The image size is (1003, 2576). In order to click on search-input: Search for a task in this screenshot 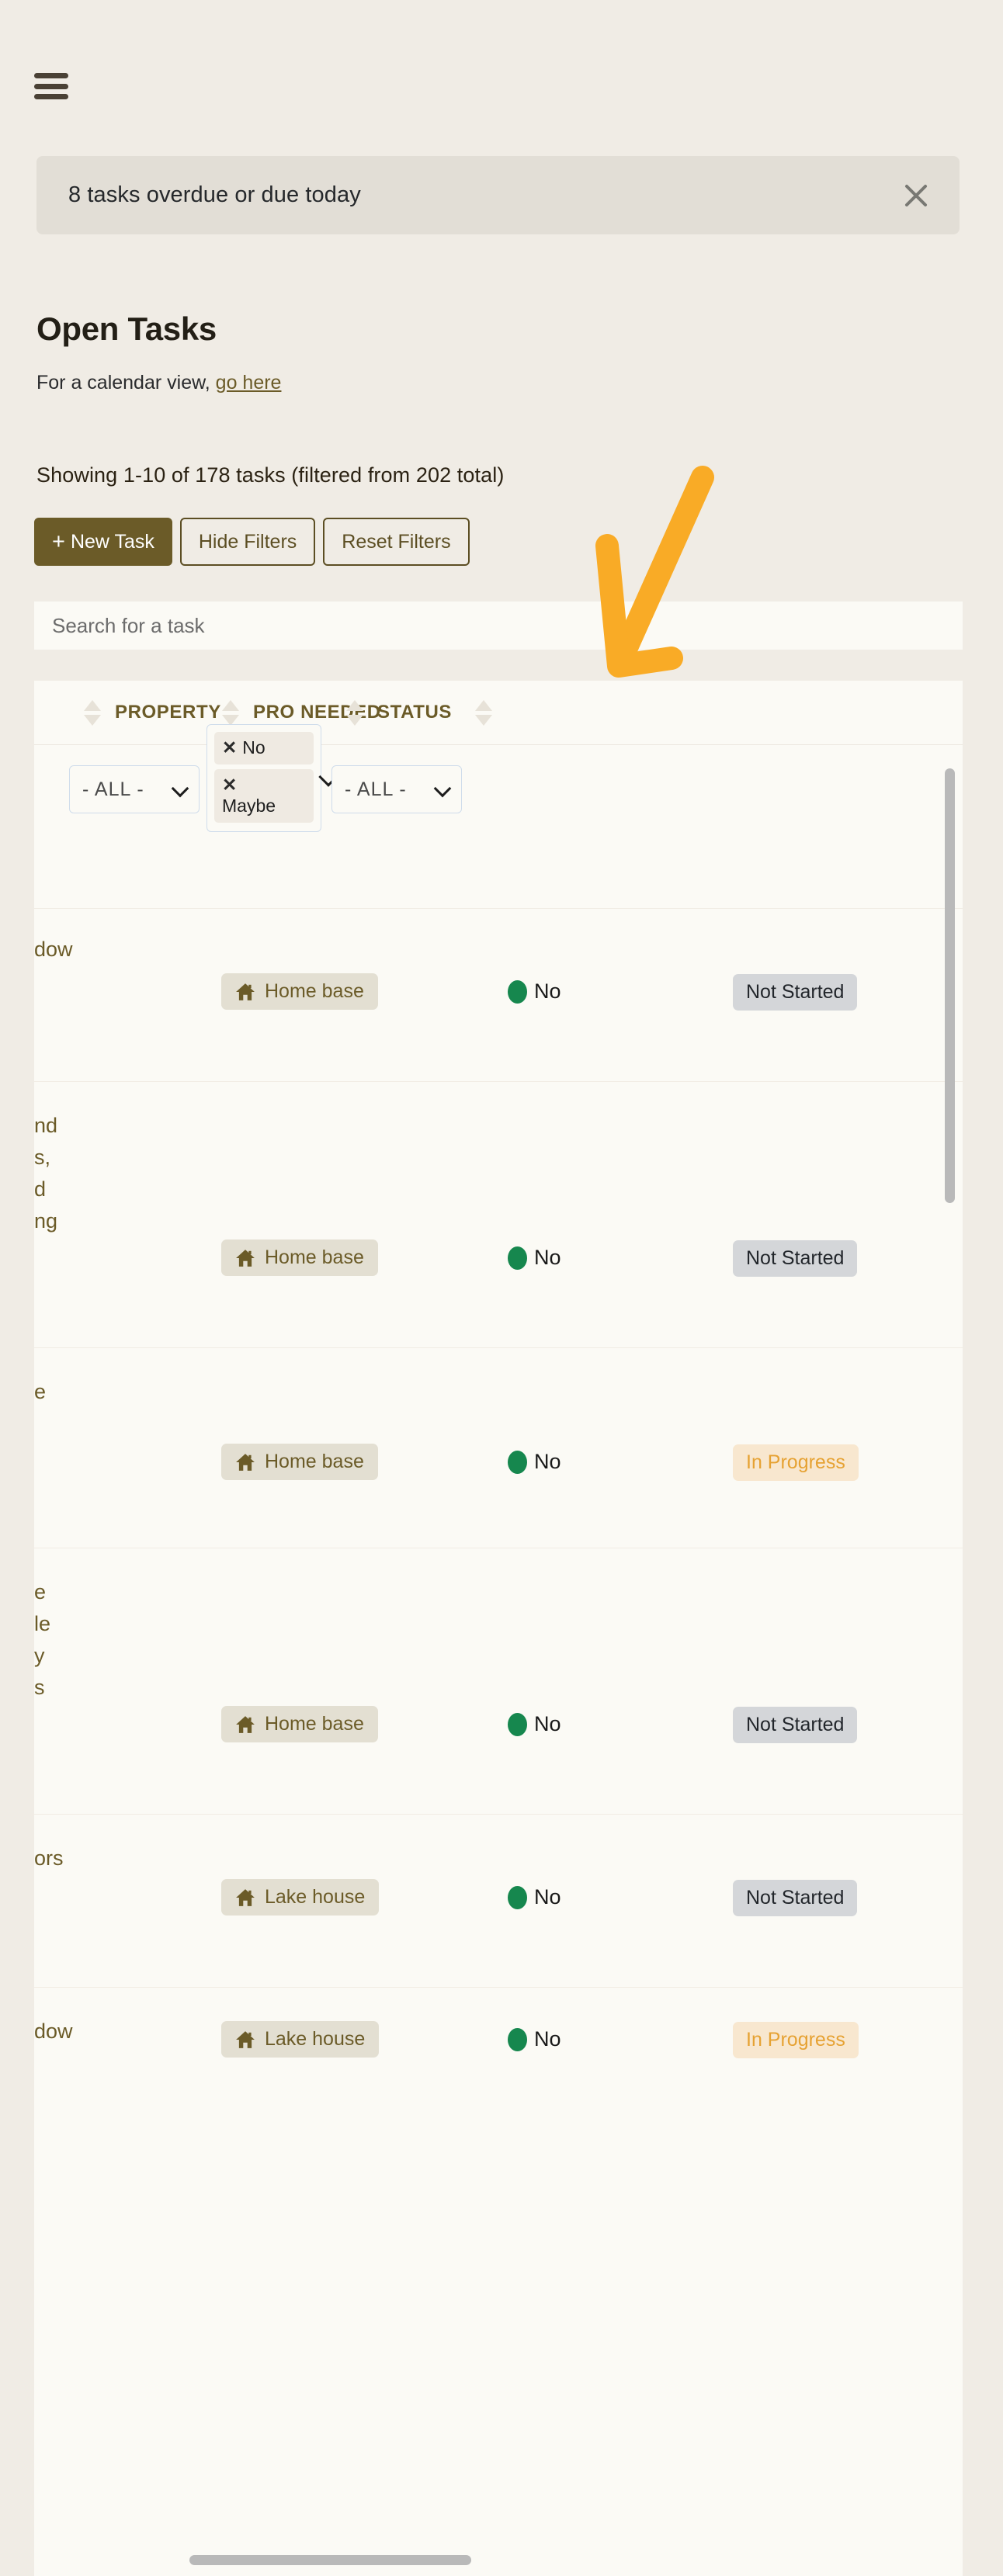, I will do `click(498, 626)`.